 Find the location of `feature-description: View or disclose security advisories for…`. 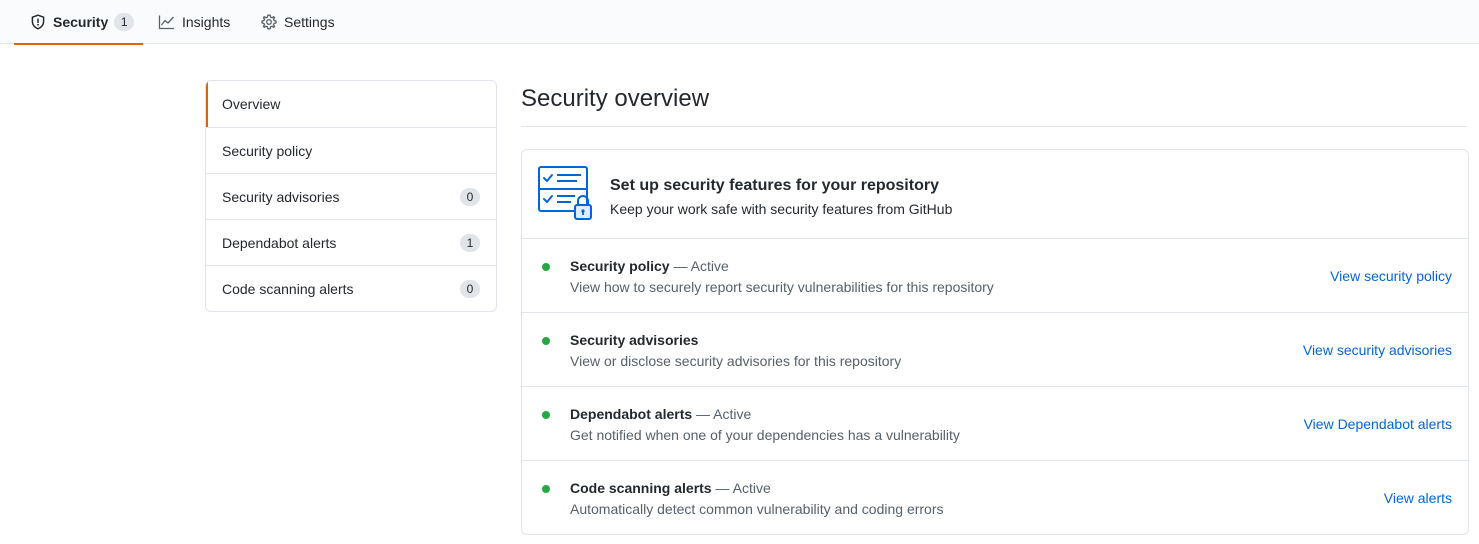

feature-description: View or disclose security advisories for… is located at coordinates (736, 361).